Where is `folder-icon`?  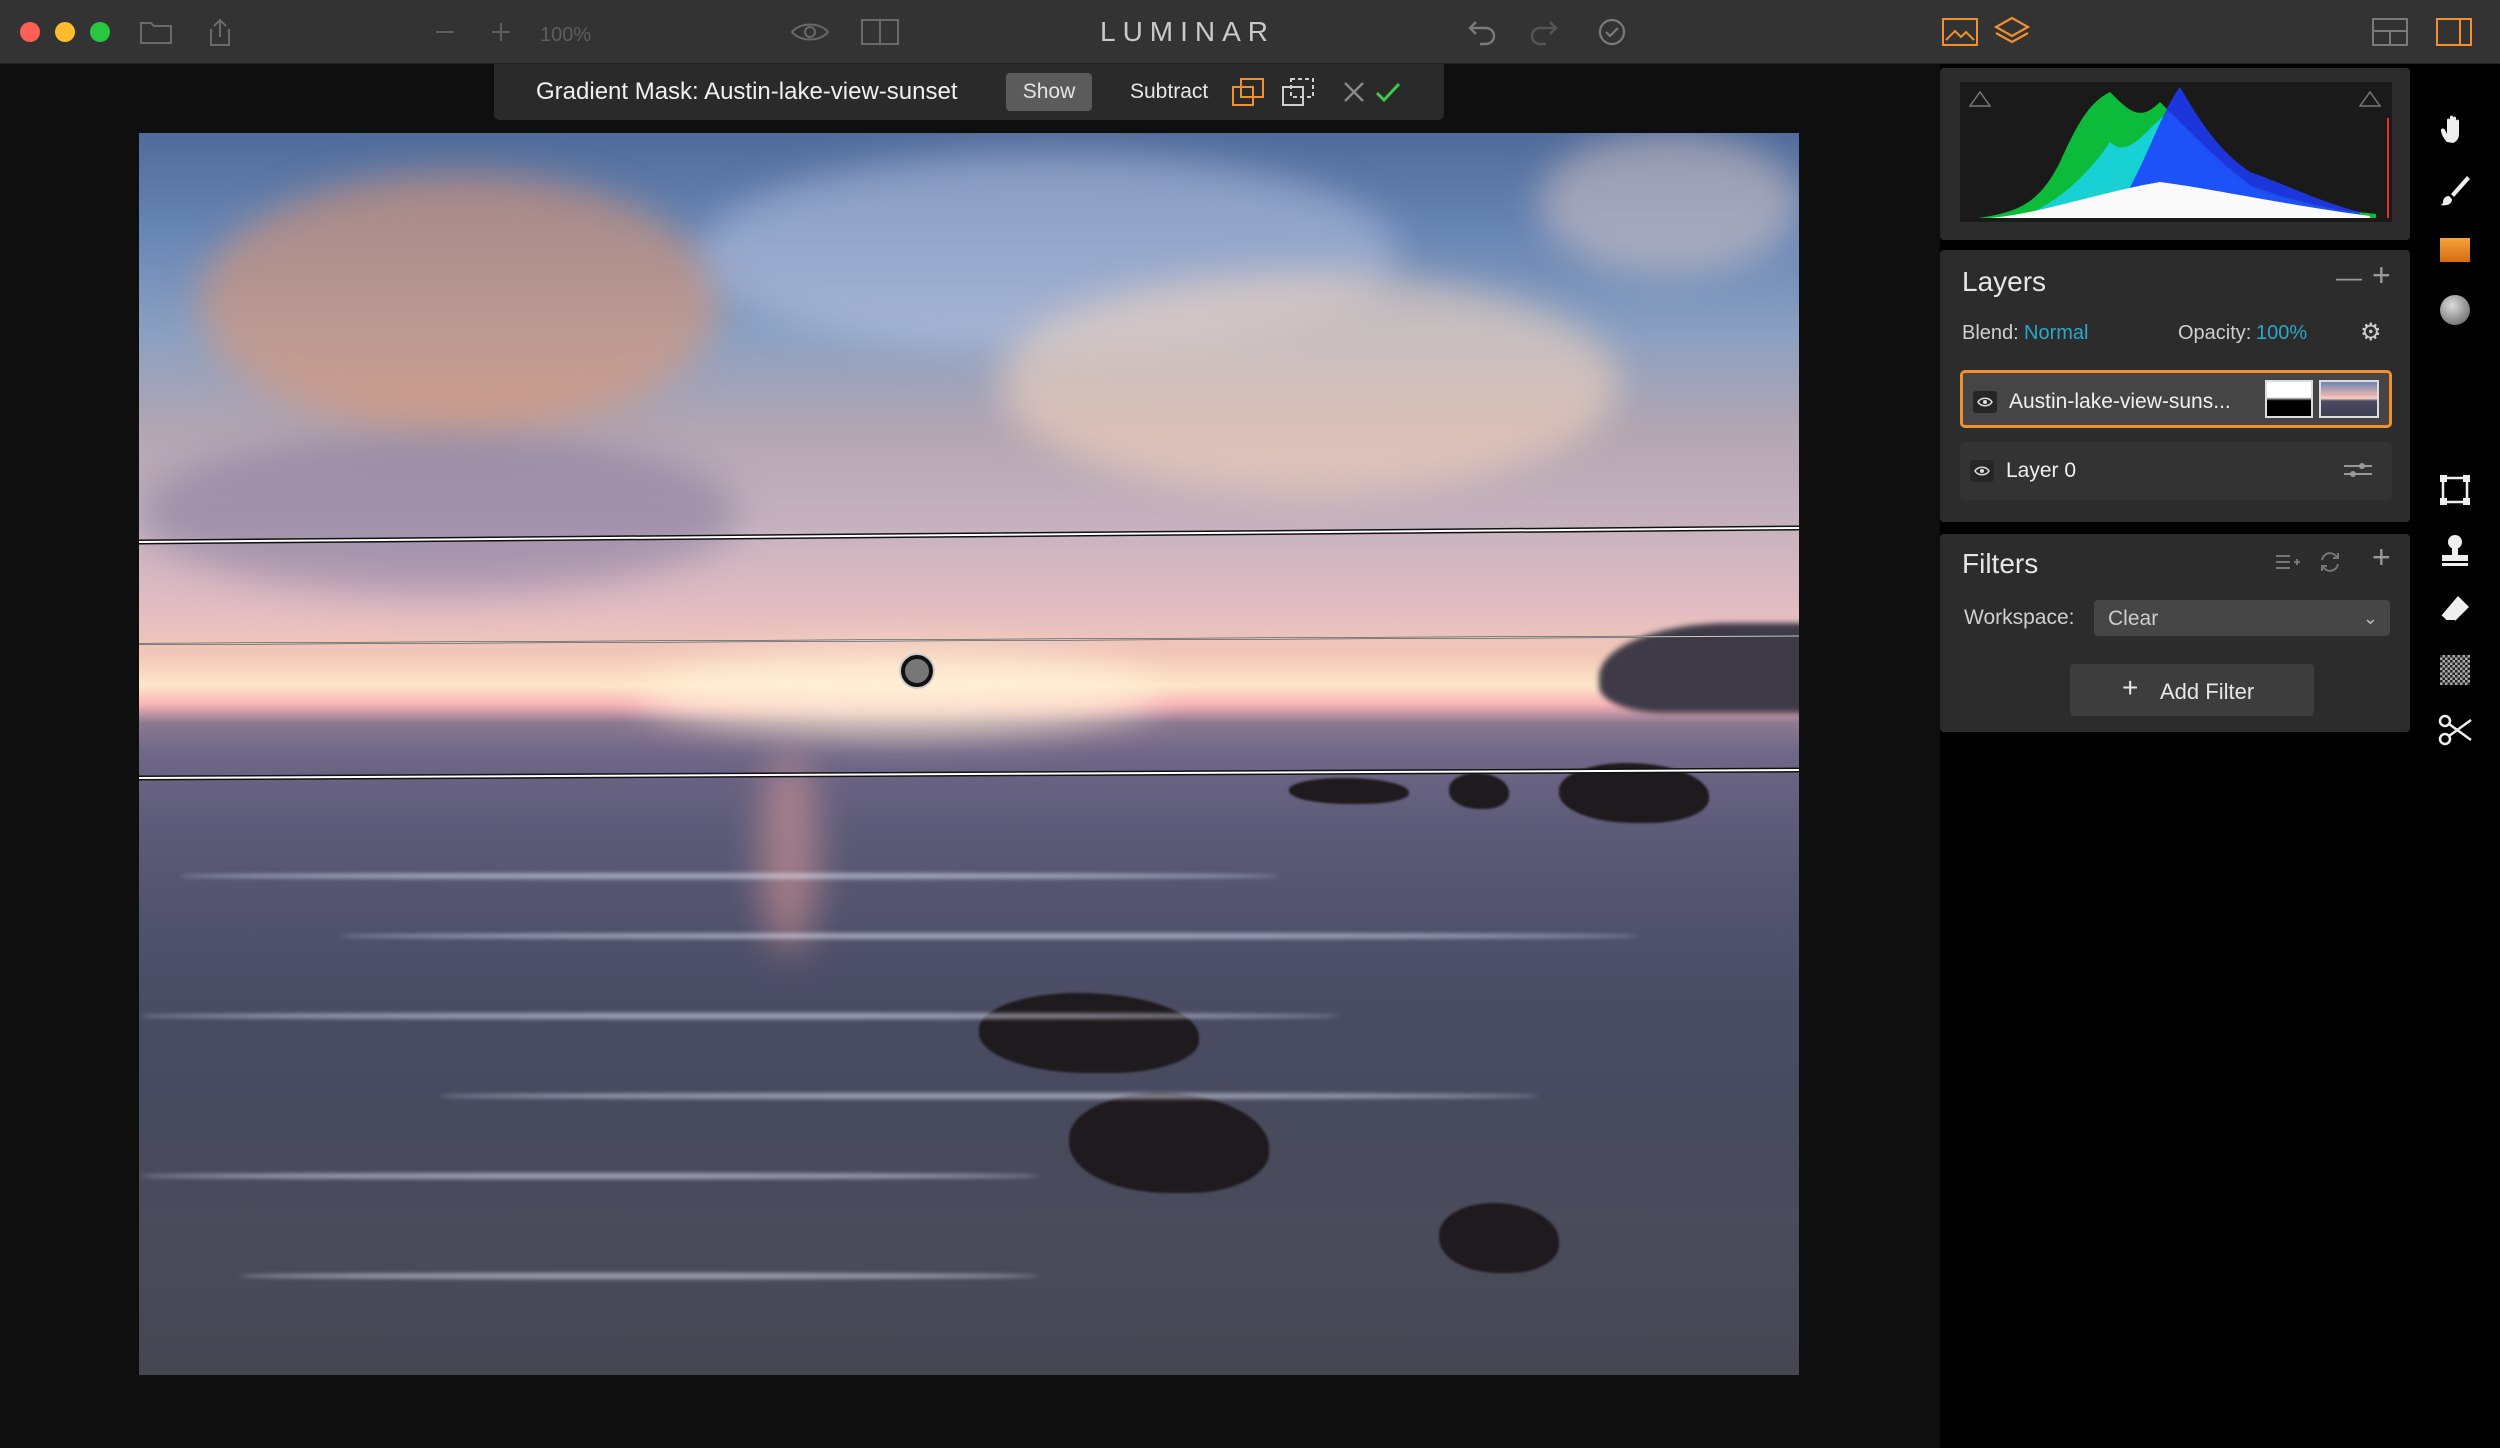 folder-icon is located at coordinates (156, 32).